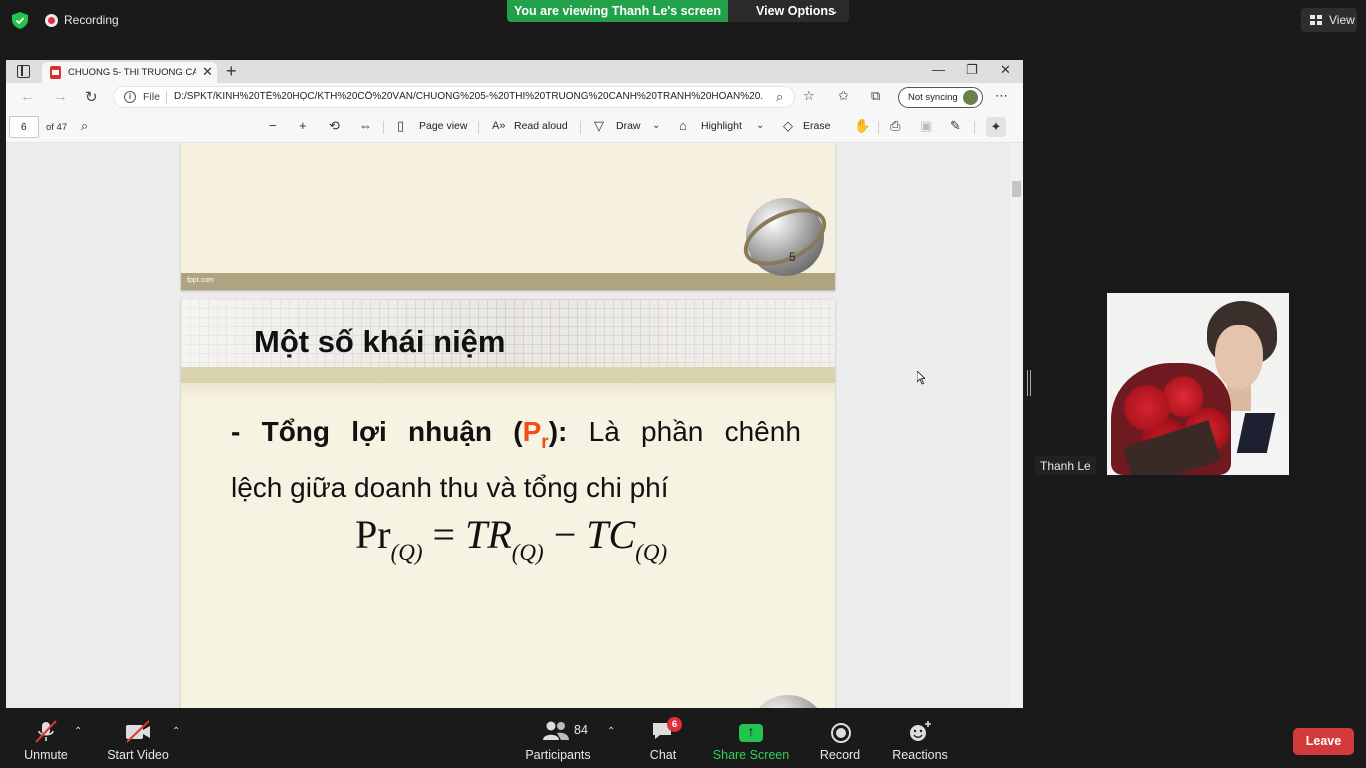 The image size is (1366, 768). What do you see at coordinates (599, 125) in the screenshot?
I see `draw-icon: ▽` at bounding box center [599, 125].